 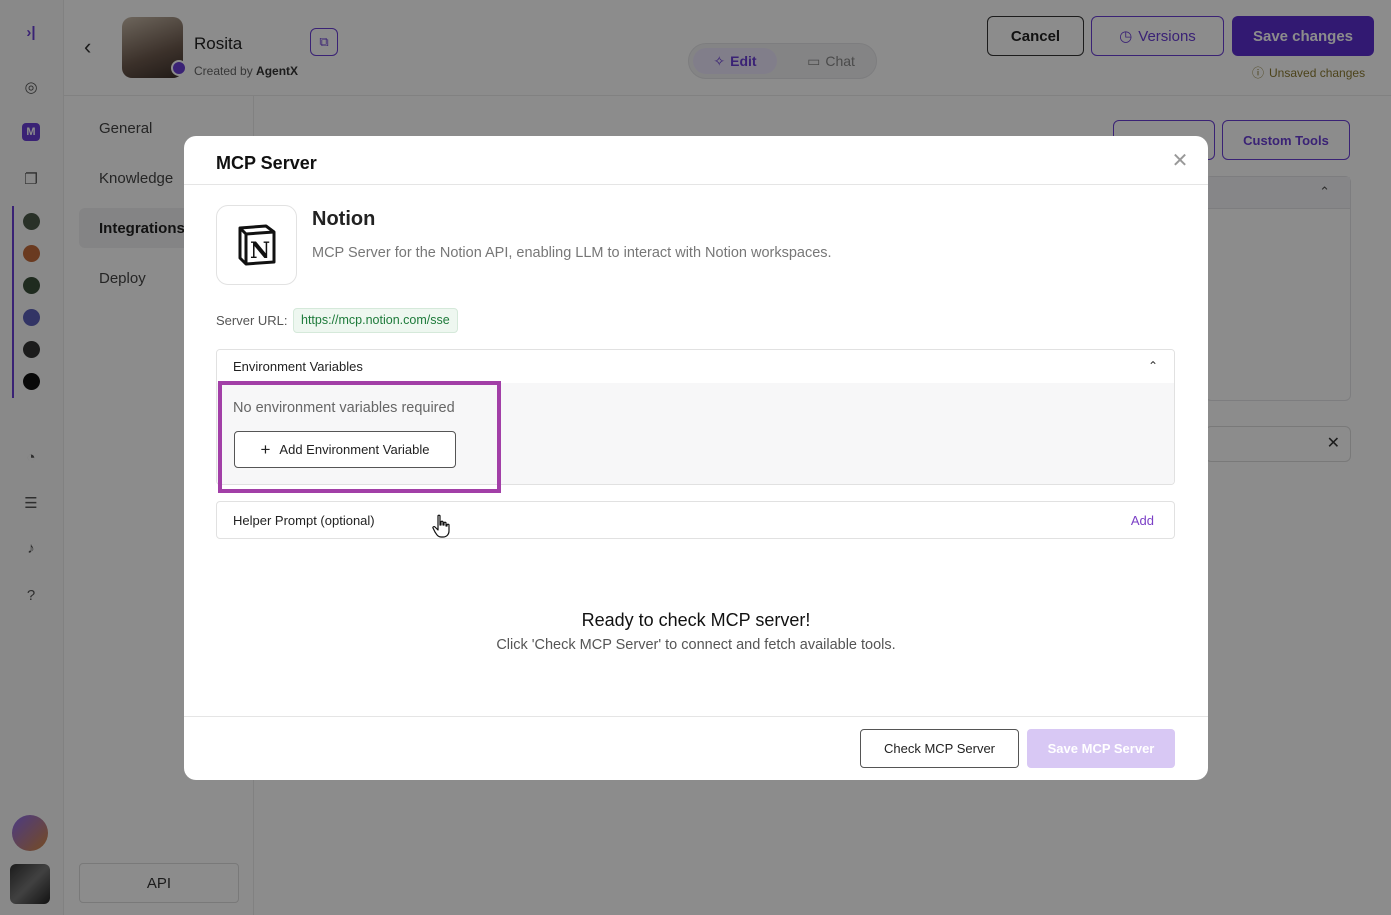 What do you see at coordinates (1142, 520) in the screenshot?
I see `helper-prompt-add-link: Add` at bounding box center [1142, 520].